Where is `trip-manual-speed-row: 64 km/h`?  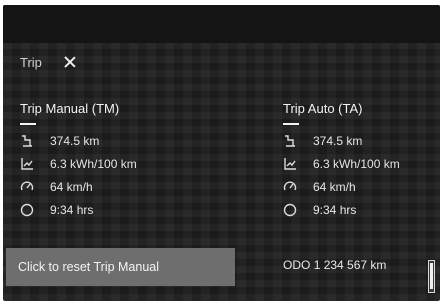 trip-manual-speed-row: 64 km/h is located at coordinates (110, 186).